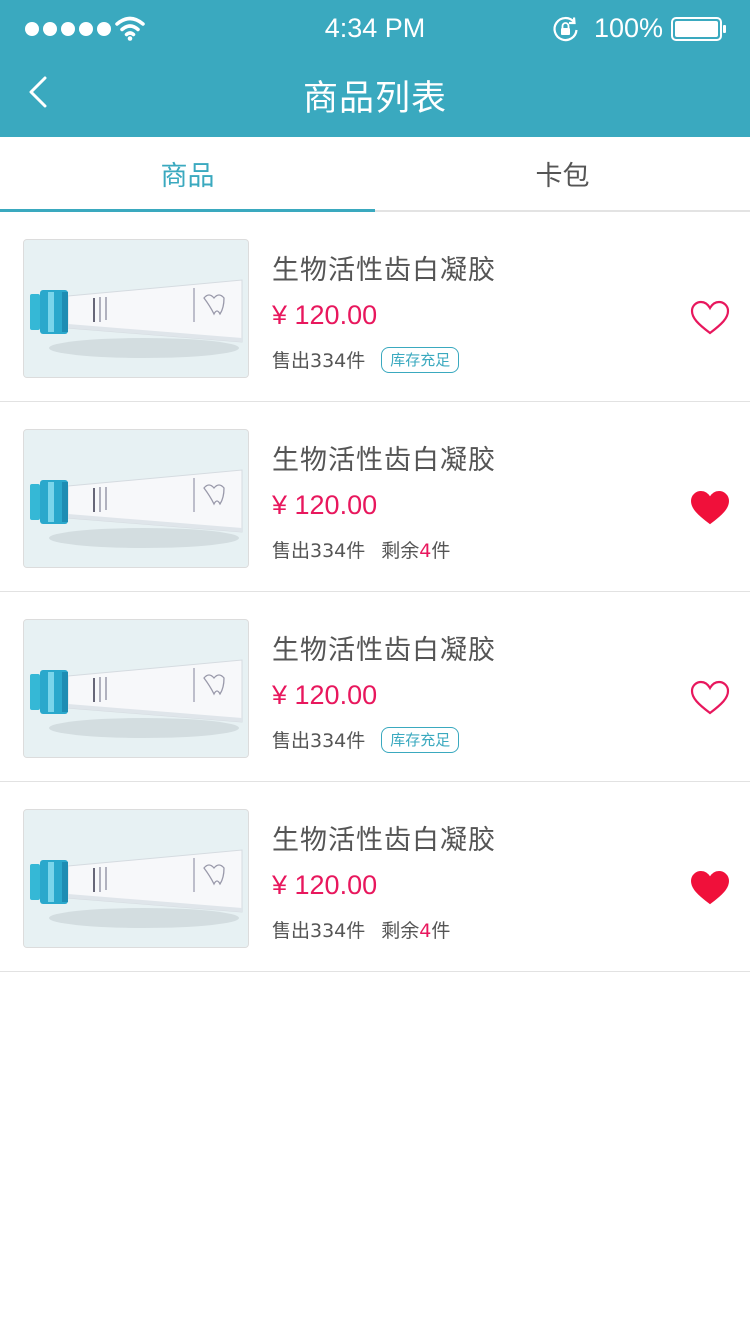 The image size is (750, 1334). I want to click on page-title: 商品列表, so click(374, 99).